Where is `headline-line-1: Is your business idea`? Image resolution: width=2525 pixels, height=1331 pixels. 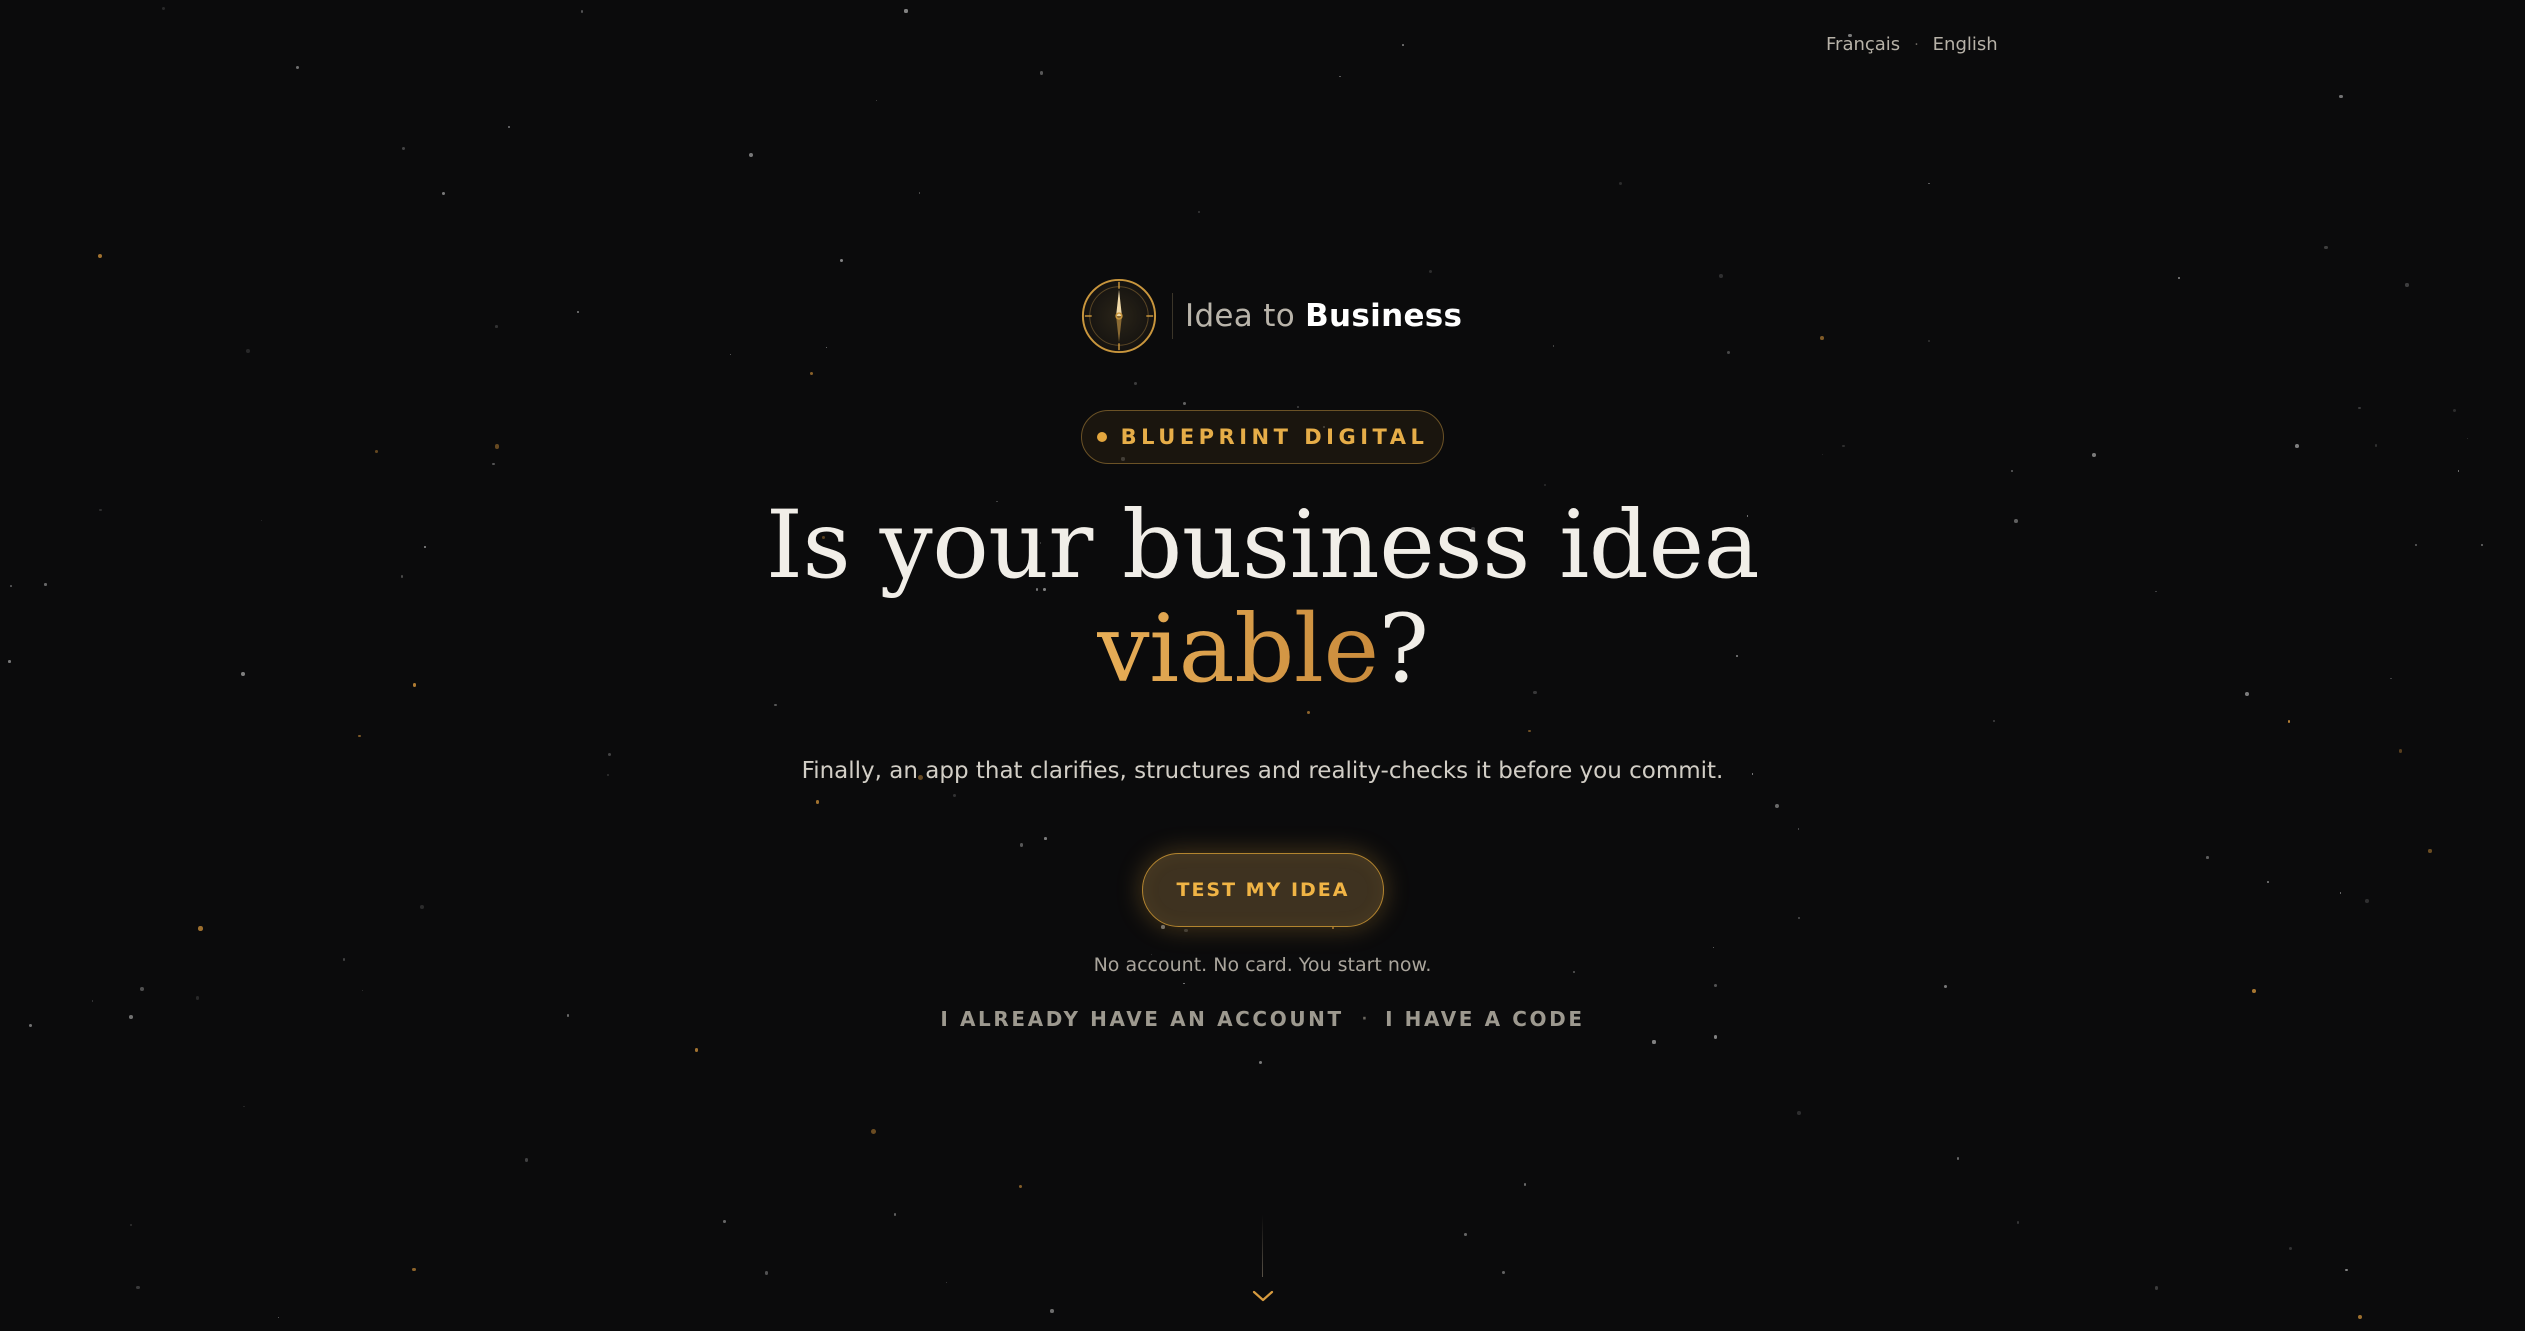 headline-line-1: Is your business idea is located at coordinates (1262, 545).